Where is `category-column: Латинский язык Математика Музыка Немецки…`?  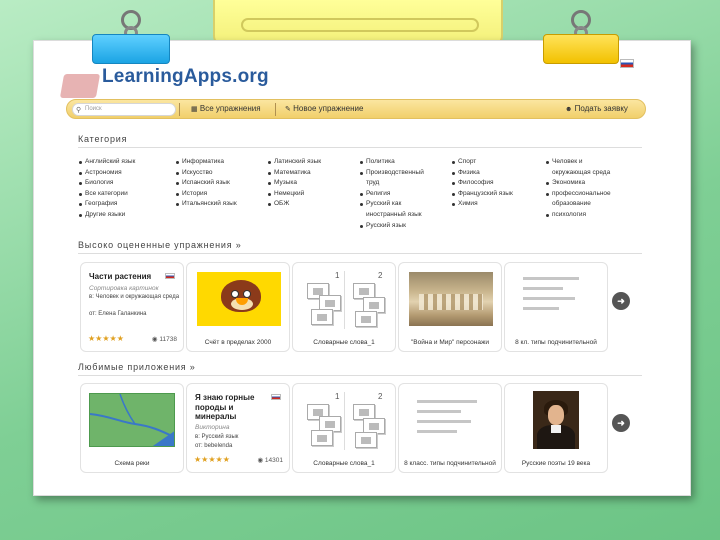 category-column: Латинский язык Математика Музыка Немецки… is located at coordinates (294, 183).